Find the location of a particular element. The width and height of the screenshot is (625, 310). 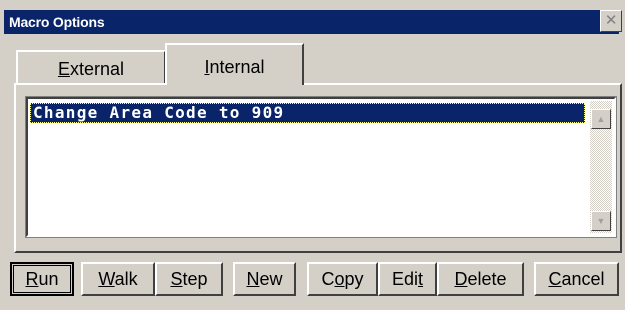

new-label-rest: ew is located at coordinates (271, 279).